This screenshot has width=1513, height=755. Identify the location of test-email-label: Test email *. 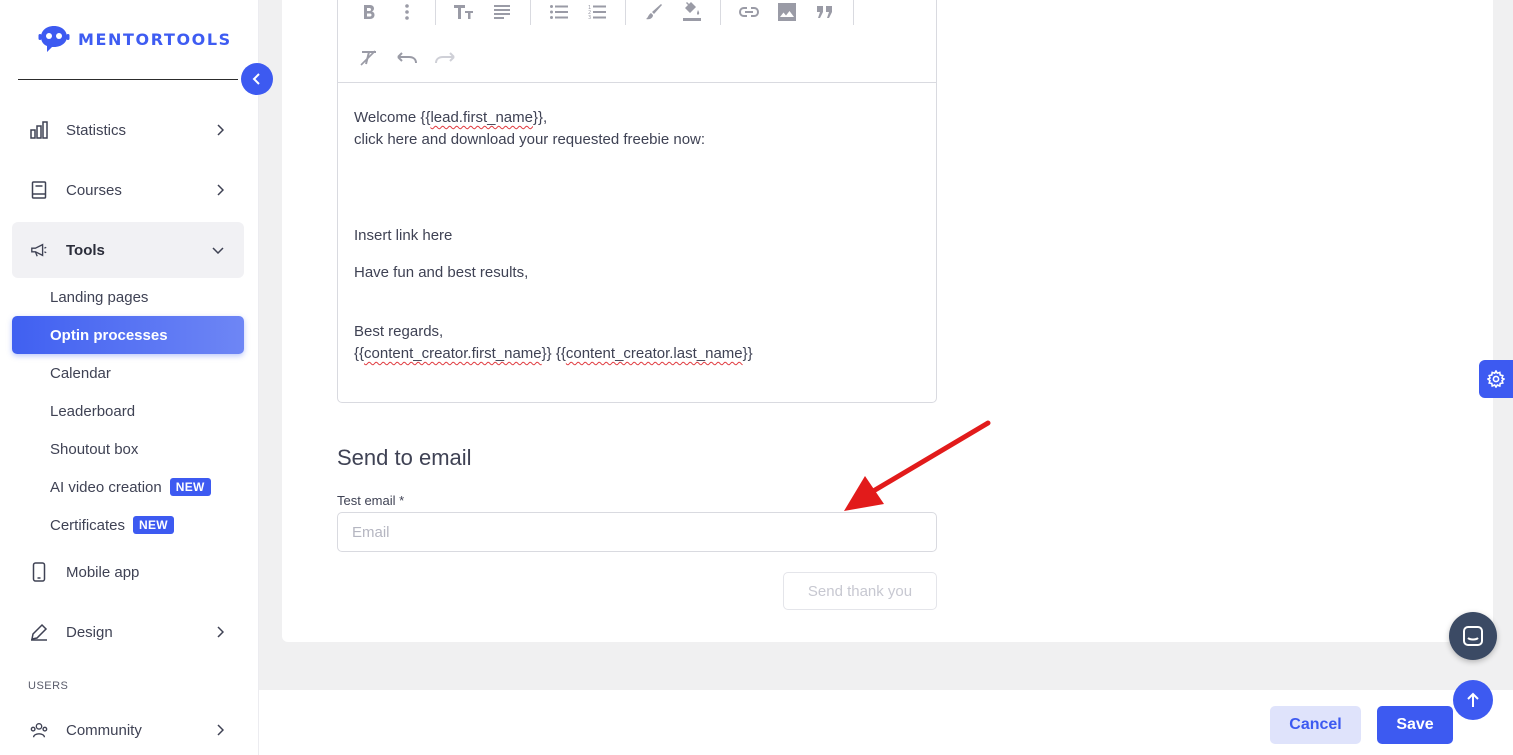
(371, 500).